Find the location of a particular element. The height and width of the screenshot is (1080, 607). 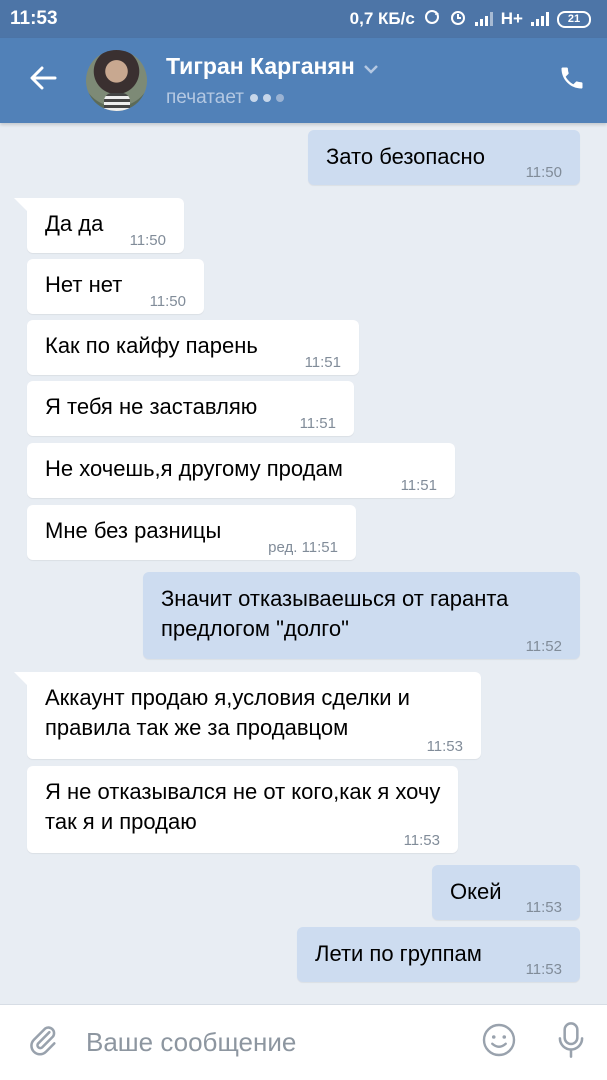

message-incoming: Да да 11:50 is located at coordinates (99, 225).